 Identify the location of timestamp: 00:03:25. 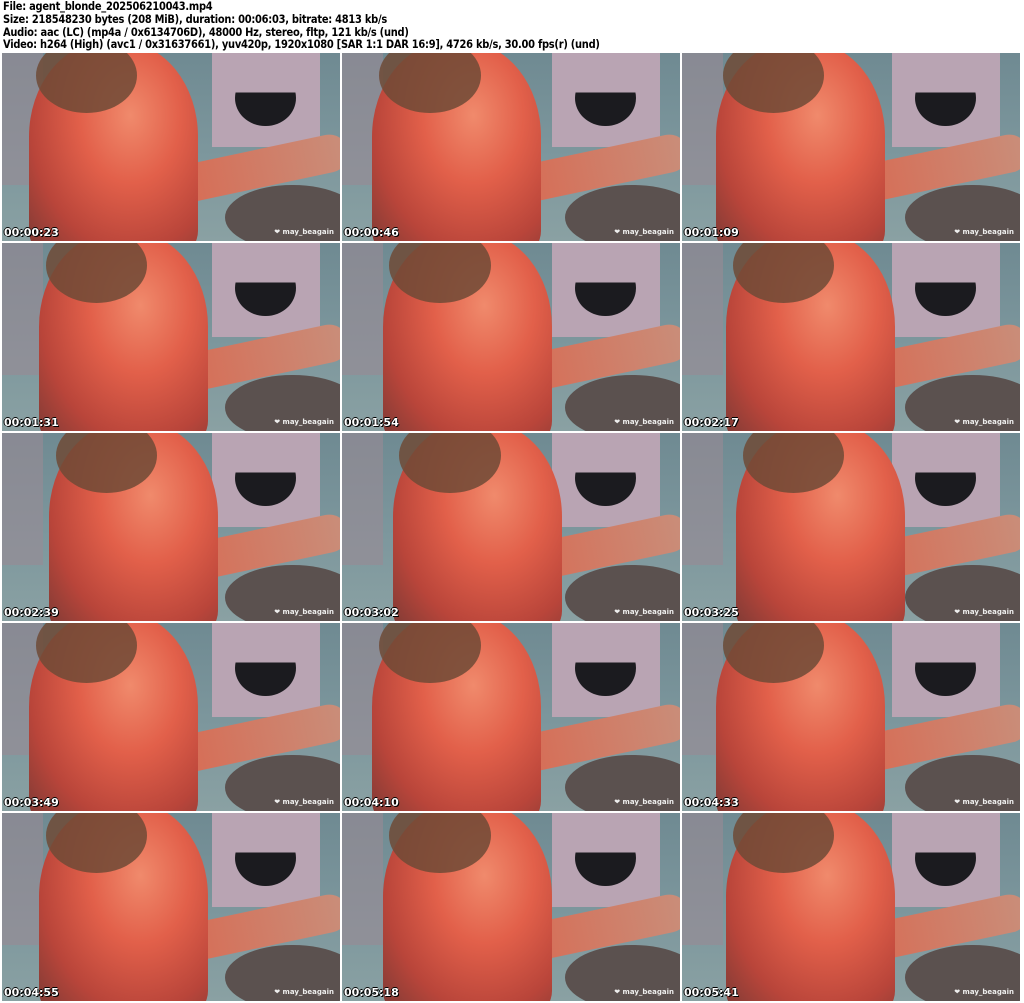
(711, 612).